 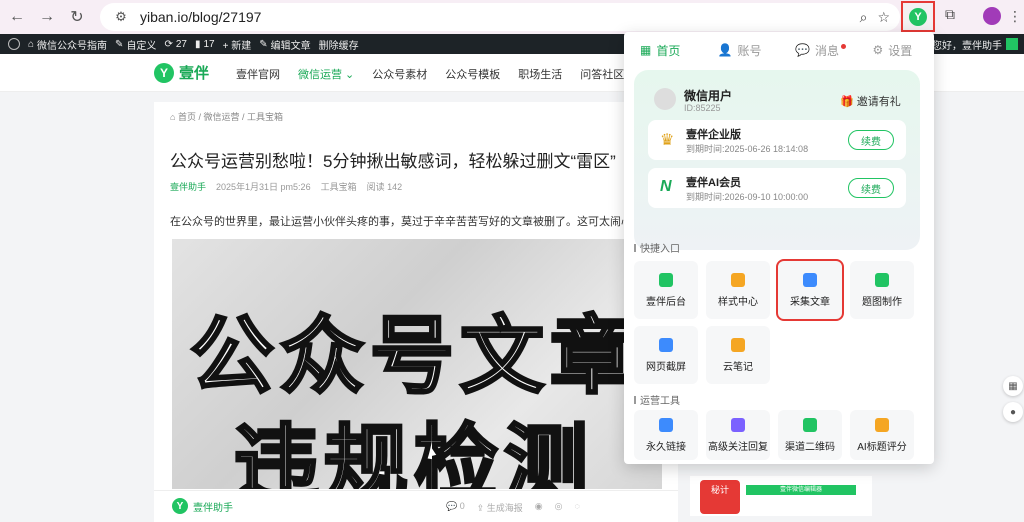 I want to click on footer-actions: 💬 0 ⇪ 生成海报 ◉ ◎ ◌, so click(x=513, y=507).